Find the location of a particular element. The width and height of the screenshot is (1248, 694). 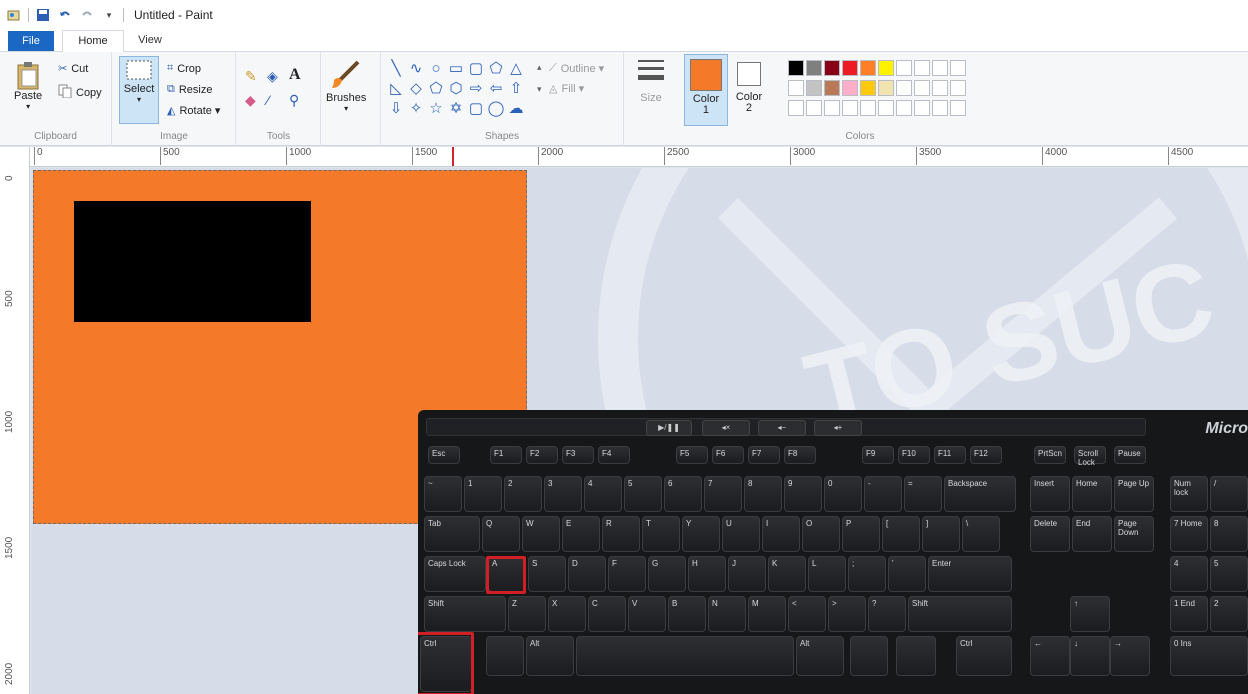

pentagon-shape-icon: ⬠ is located at coordinates (436, 89).